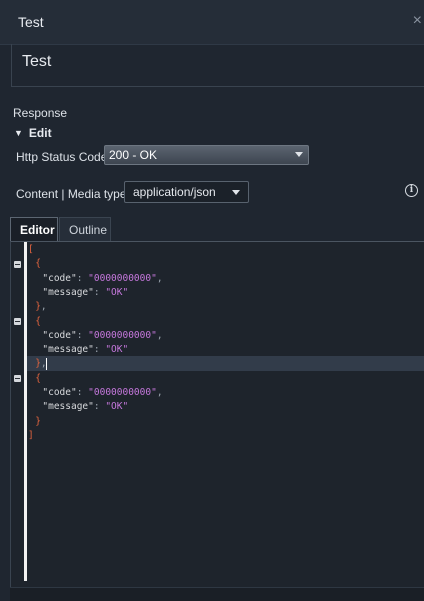  What do you see at coordinates (18, 133) in the screenshot?
I see `caret-down-icon: ▼` at bounding box center [18, 133].